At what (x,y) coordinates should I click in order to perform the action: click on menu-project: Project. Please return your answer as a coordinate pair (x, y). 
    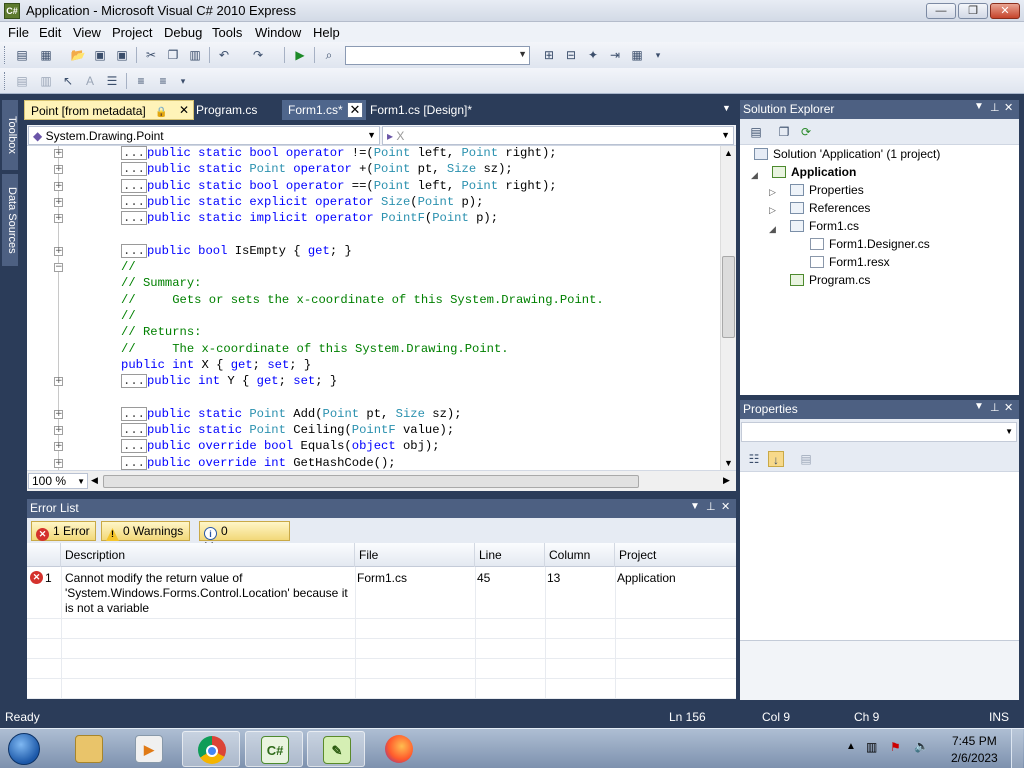
    Looking at the image, I should click on (132, 32).